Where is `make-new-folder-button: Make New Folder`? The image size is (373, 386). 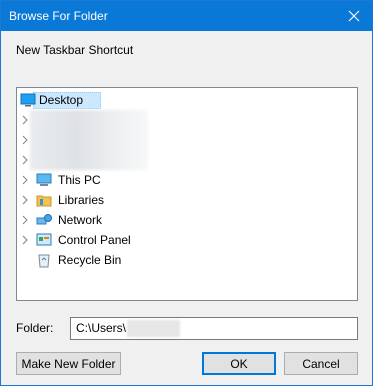 make-new-folder-button: Make New Folder is located at coordinates (68, 363).